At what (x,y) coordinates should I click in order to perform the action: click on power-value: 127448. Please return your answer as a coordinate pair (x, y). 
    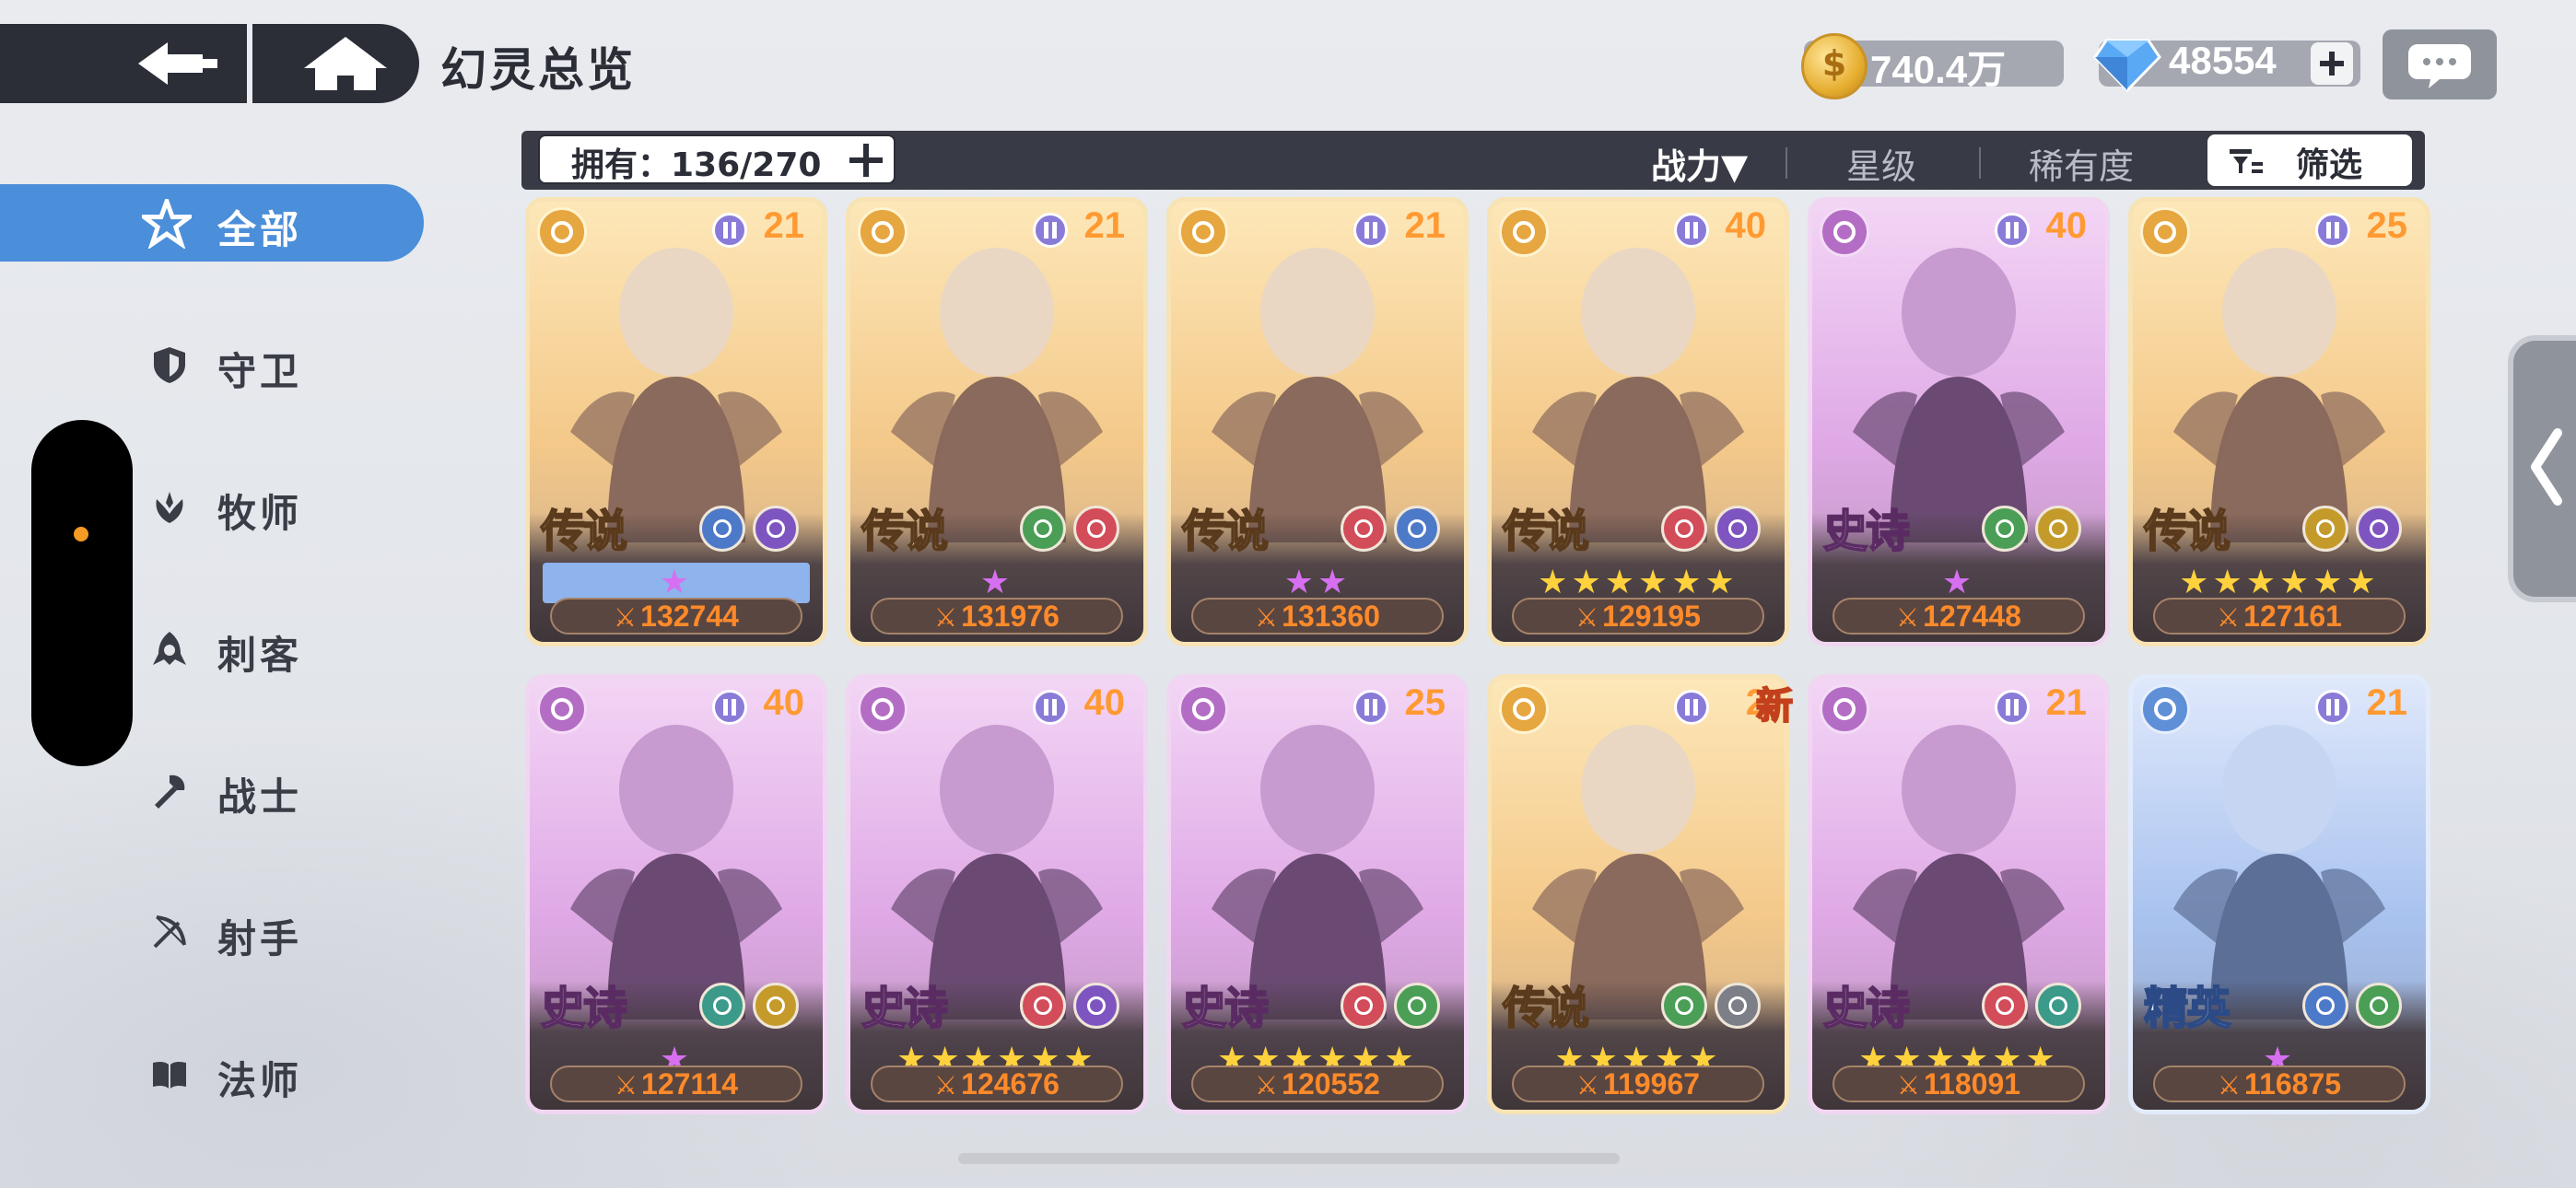
    Looking at the image, I should click on (1972, 616).